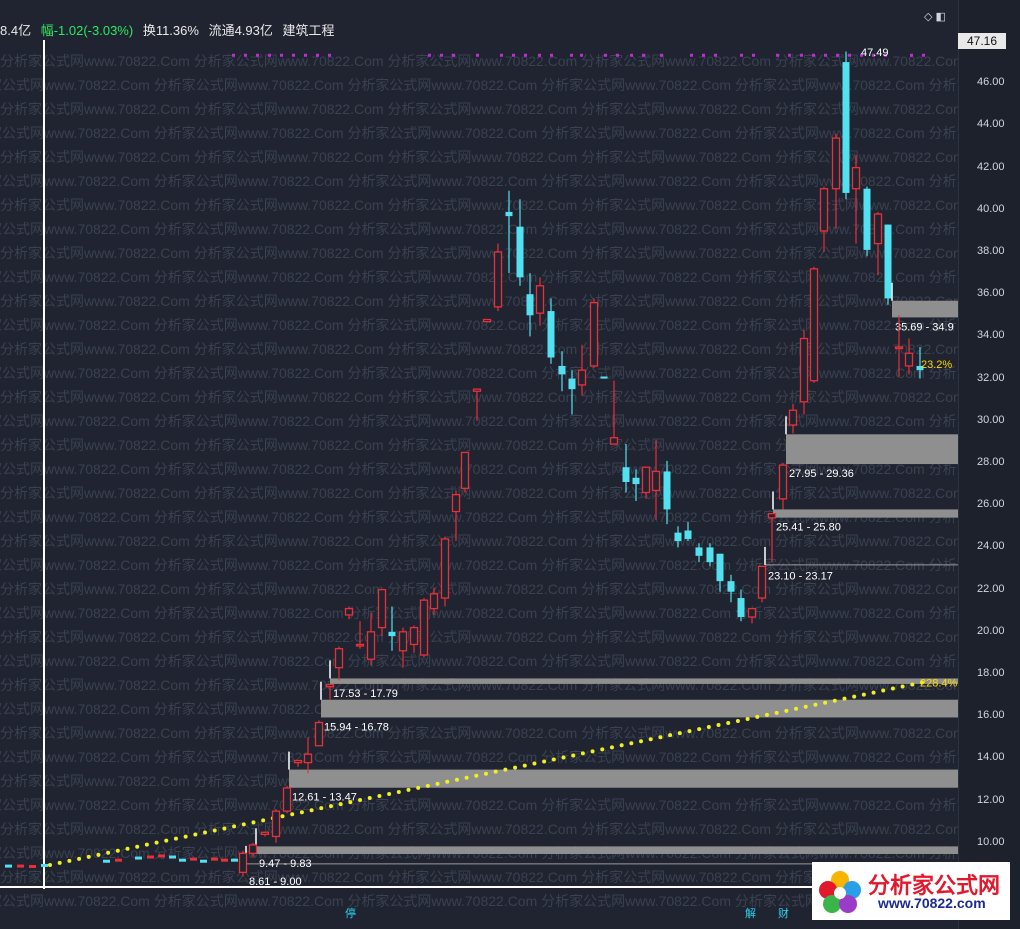 The width and height of the screenshot is (1020, 929). I want to click on event-tag: 停, so click(350, 913).